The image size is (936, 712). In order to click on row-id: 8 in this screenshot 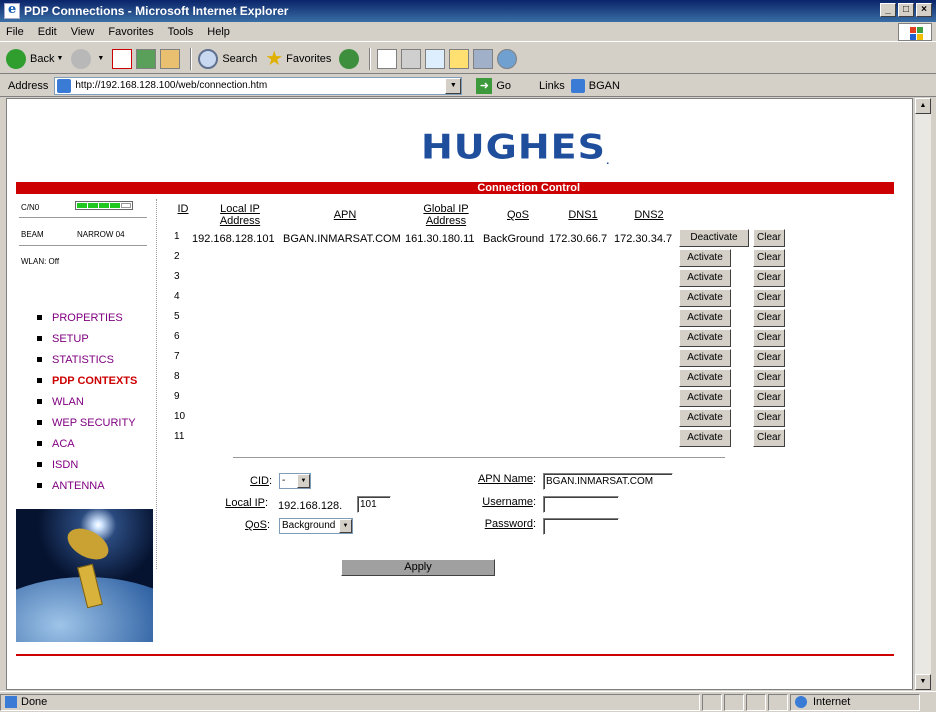, I will do `click(177, 376)`.